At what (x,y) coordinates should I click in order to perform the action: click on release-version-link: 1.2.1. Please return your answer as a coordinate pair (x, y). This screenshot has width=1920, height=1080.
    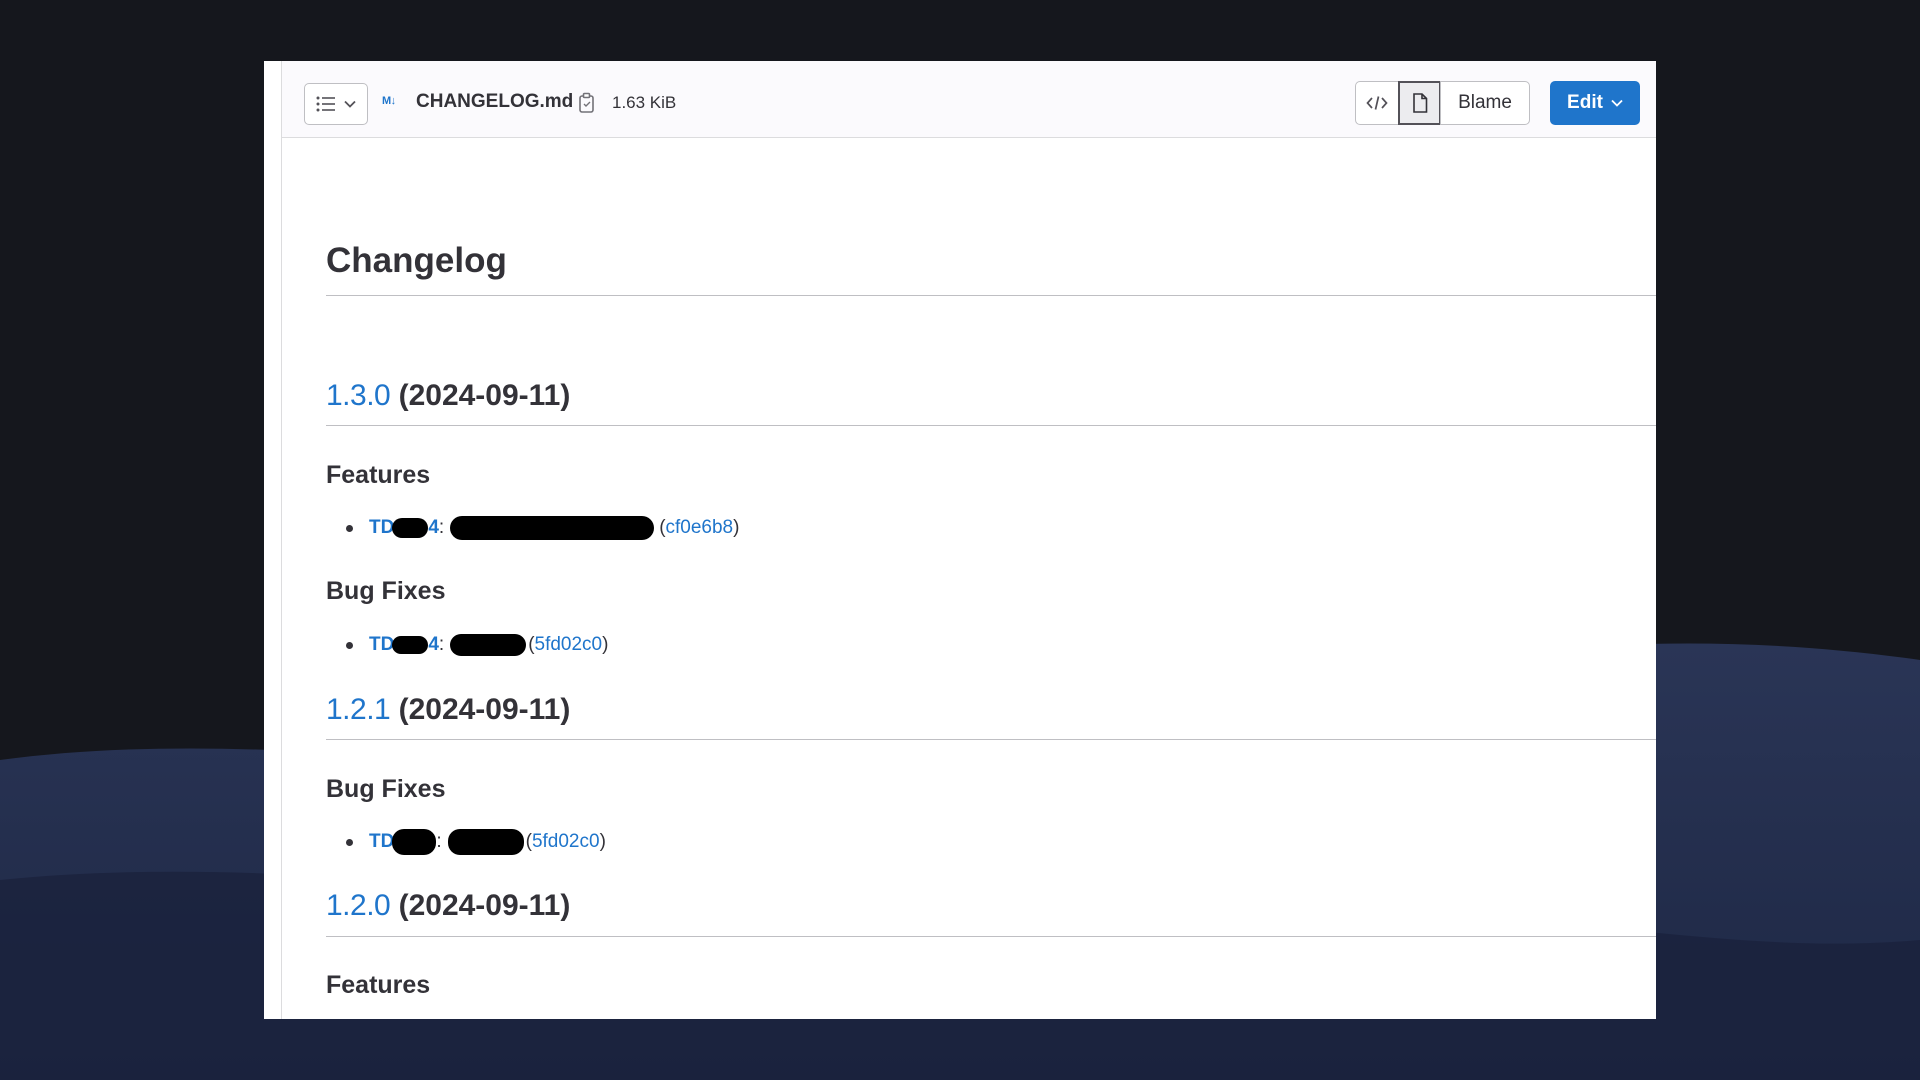
    Looking at the image, I should click on (358, 709).